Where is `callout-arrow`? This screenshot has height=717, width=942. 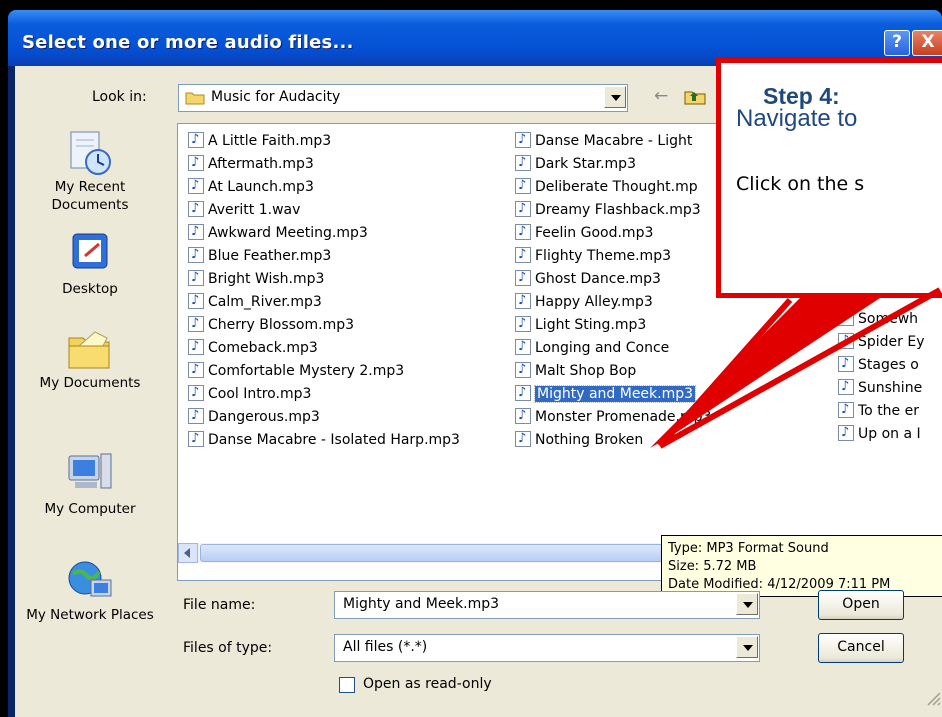
callout-arrow is located at coordinates (796, 368).